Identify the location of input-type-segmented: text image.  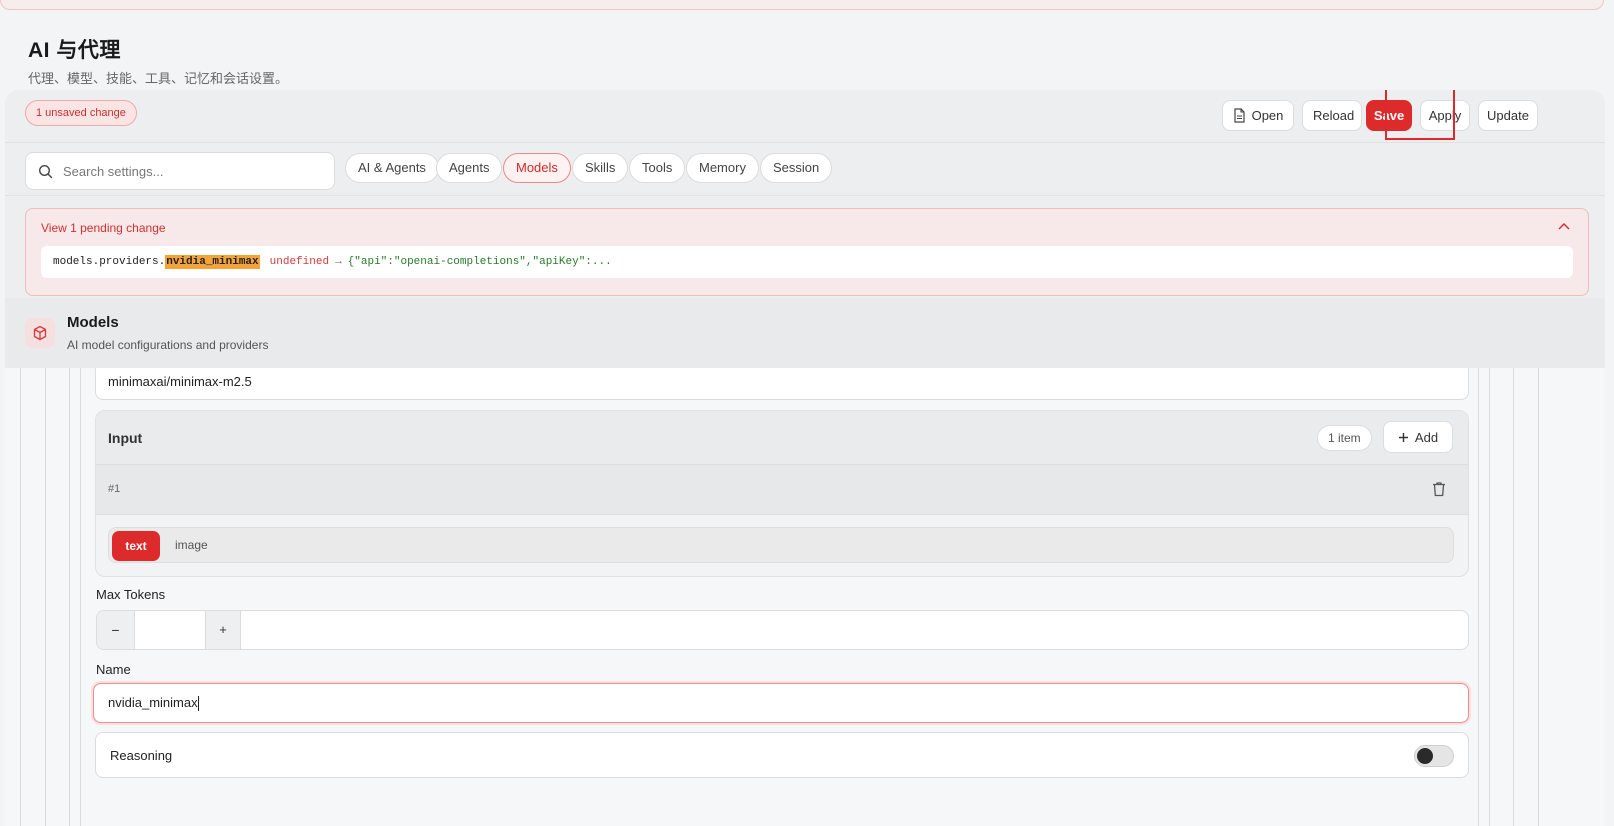
(781, 545).